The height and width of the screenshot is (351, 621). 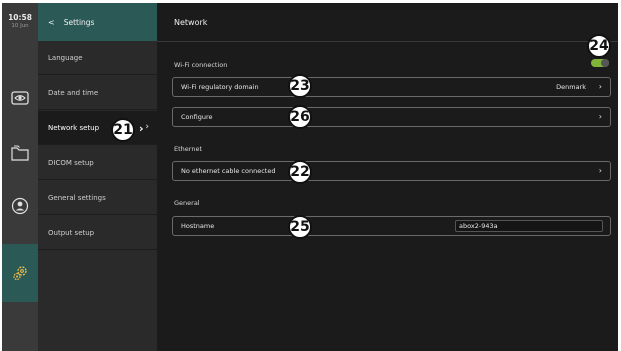 What do you see at coordinates (141, 128) in the screenshot?
I see `callout-arrow: ›` at bounding box center [141, 128].